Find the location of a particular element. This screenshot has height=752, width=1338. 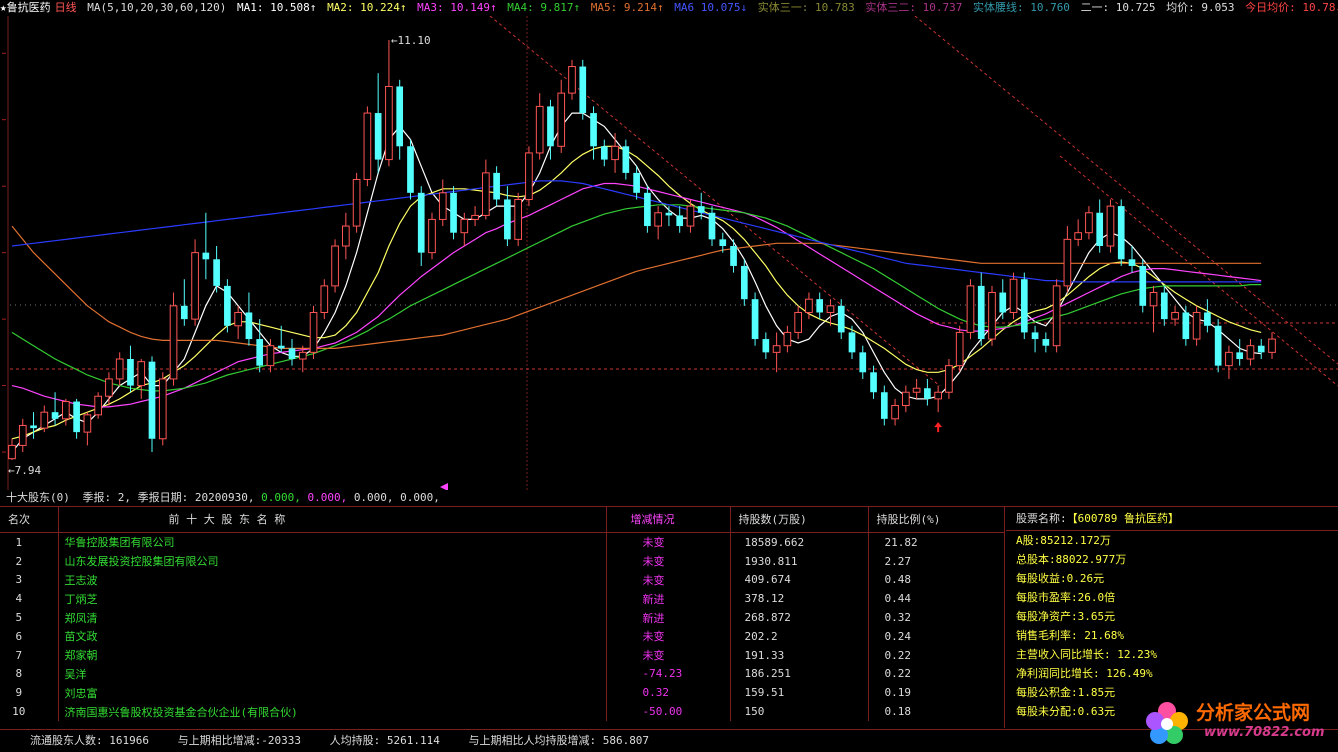

table-row: 8 吴洋 -74.23 186.251 0.22 is located at coordinates (502, 674).